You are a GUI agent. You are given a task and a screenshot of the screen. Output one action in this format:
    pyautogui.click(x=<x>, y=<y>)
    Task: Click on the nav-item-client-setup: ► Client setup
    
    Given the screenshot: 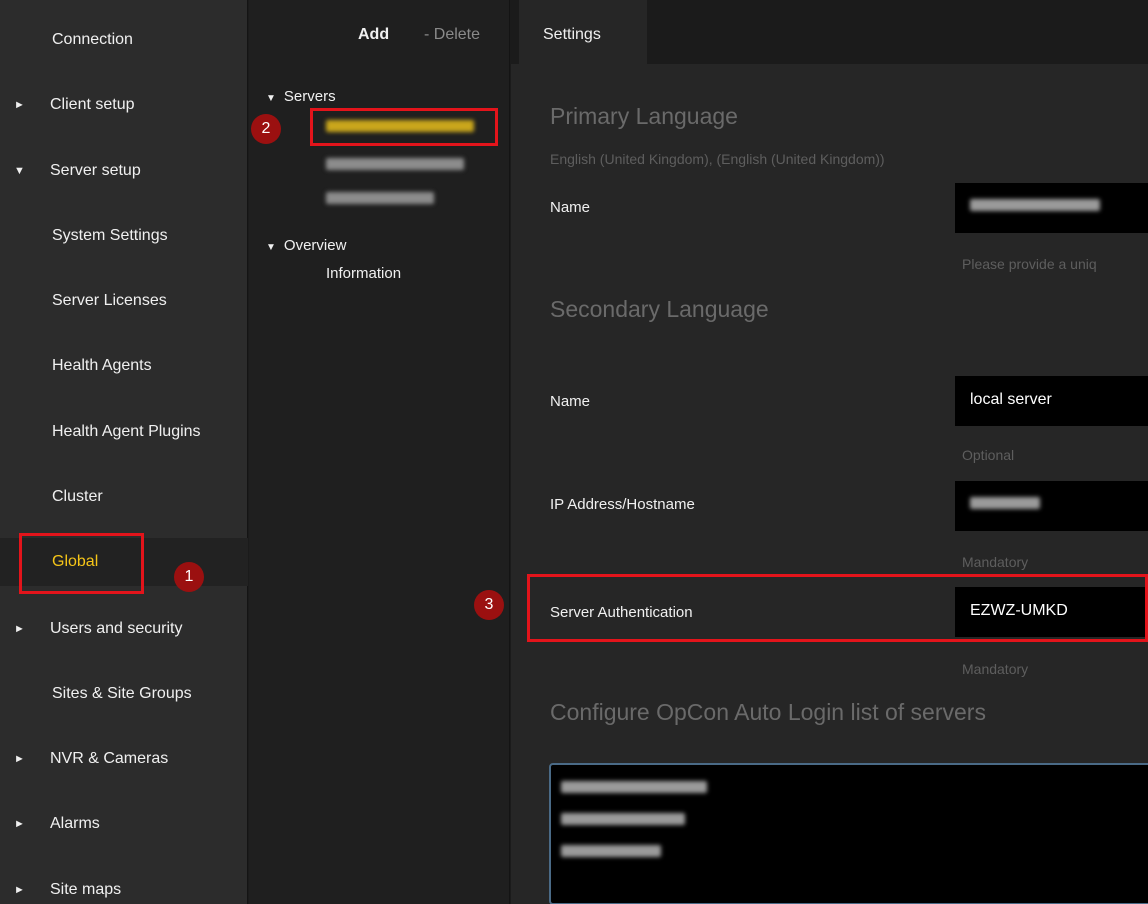 What is the action you would take?
    pyautogui.click(x=124, y=105)
    